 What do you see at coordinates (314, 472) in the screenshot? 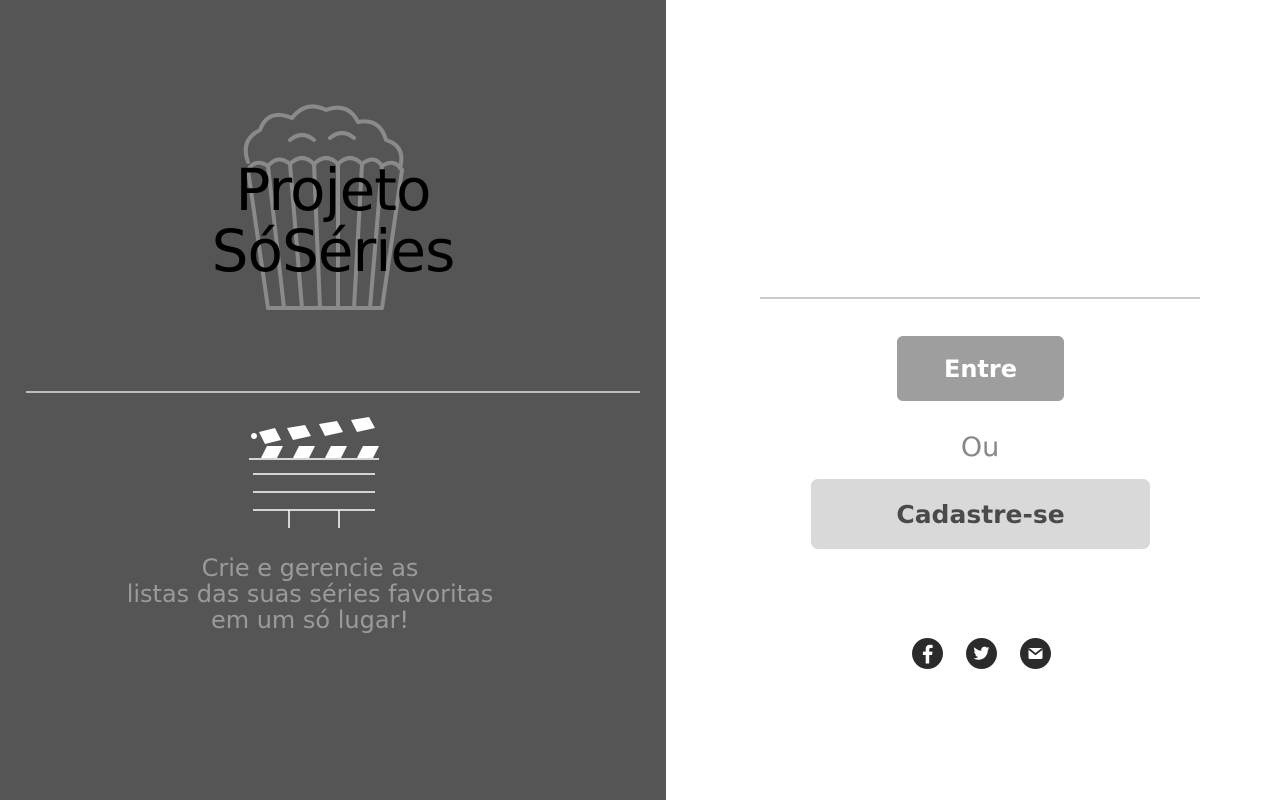
I see `clapperboard-icon` at bounding box center [314, 472].